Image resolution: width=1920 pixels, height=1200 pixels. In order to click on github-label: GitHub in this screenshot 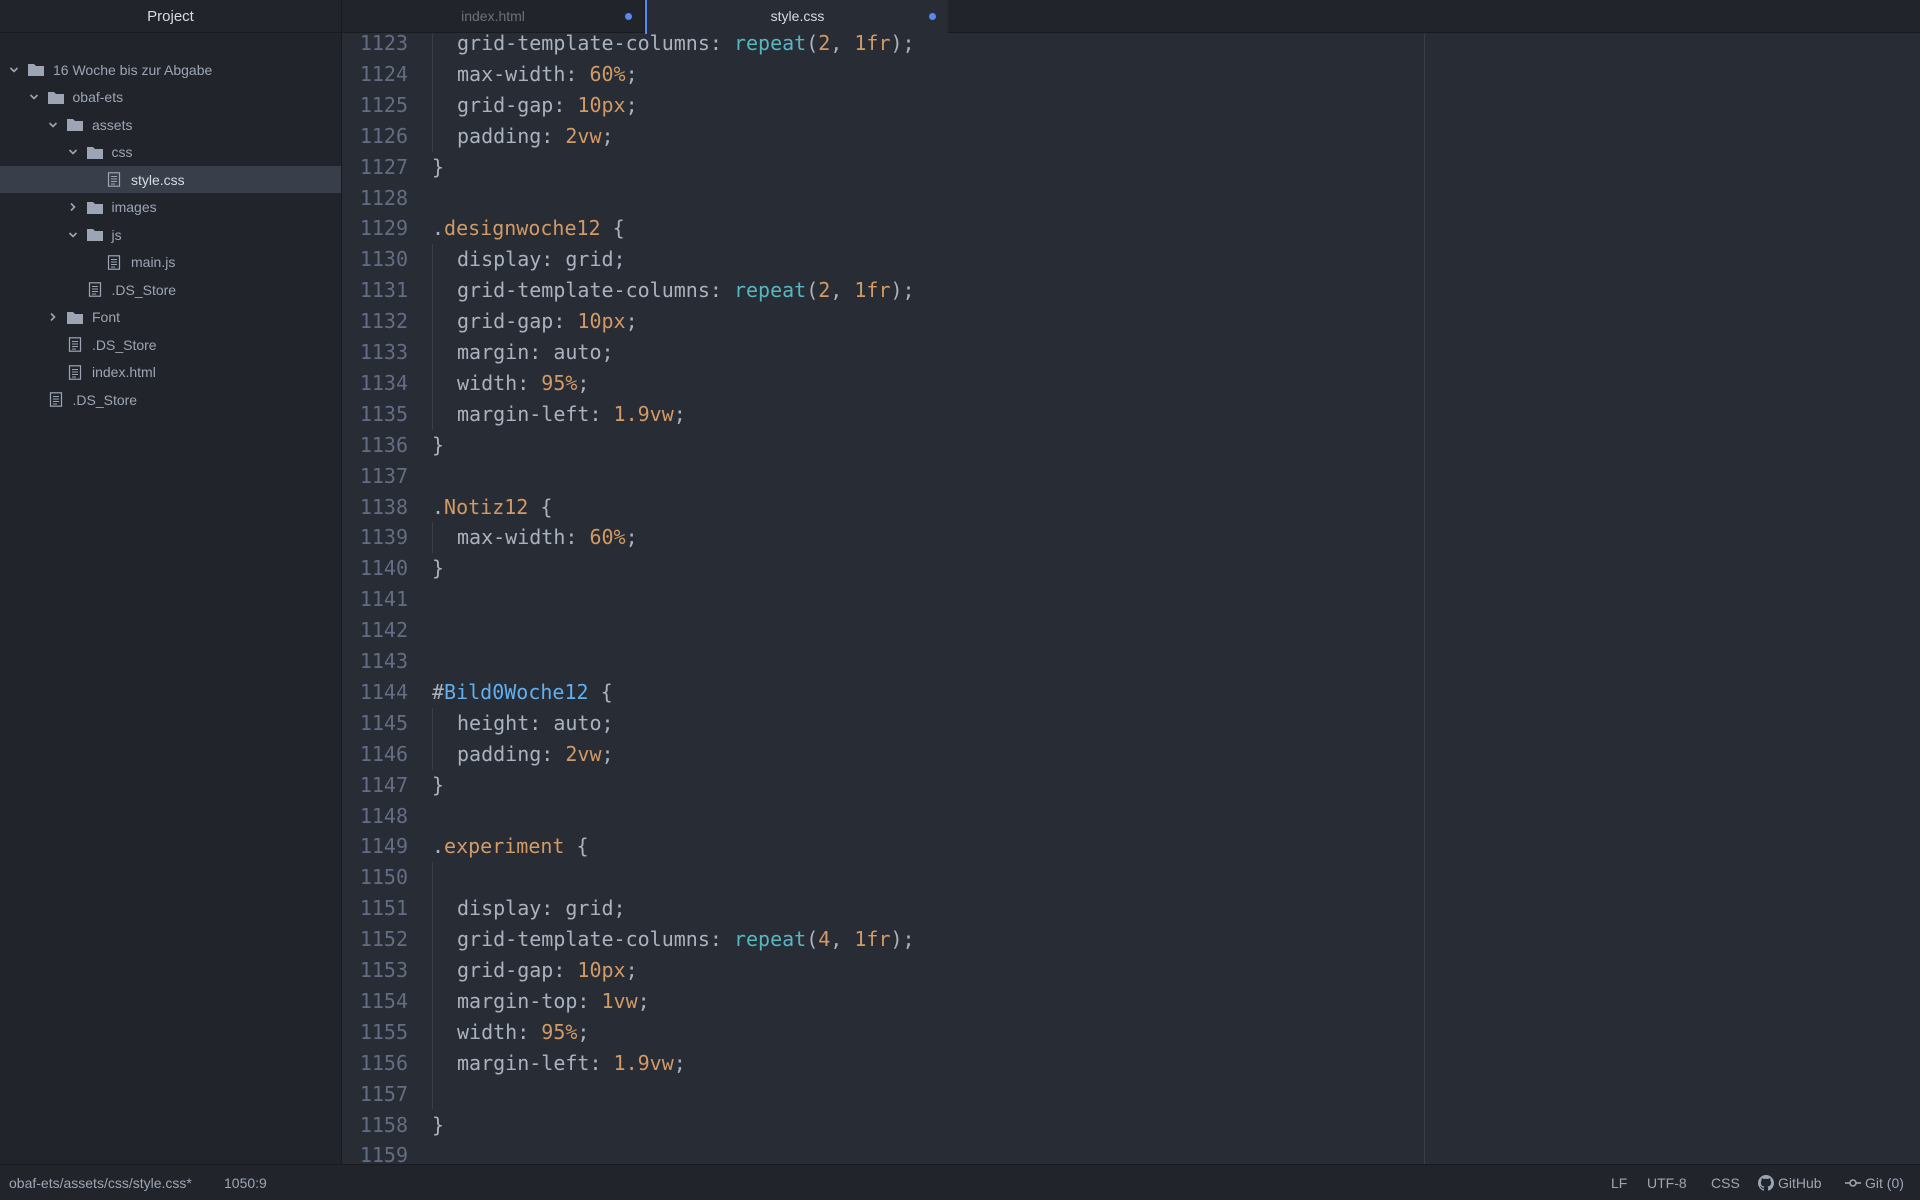, I will do `click(1800, 1183)`.